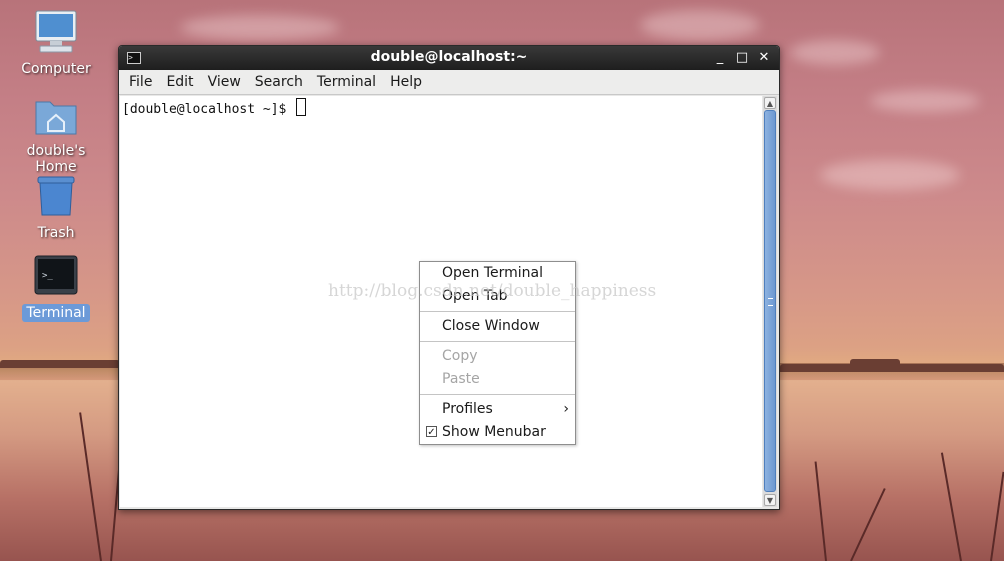  Describe the element at coordinates (431, 432) in the screenshot. I see `checkbox-icon: ✓` at that location.